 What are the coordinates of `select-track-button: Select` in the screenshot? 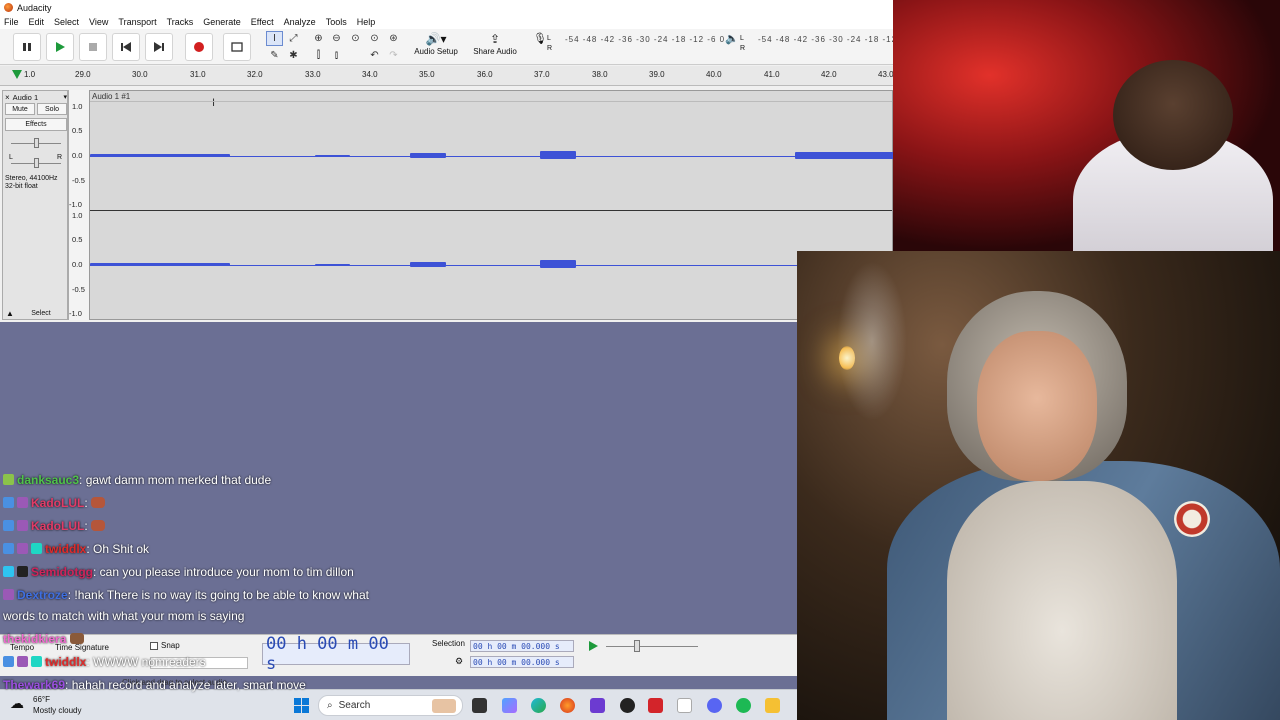 It's located at (41, 313).